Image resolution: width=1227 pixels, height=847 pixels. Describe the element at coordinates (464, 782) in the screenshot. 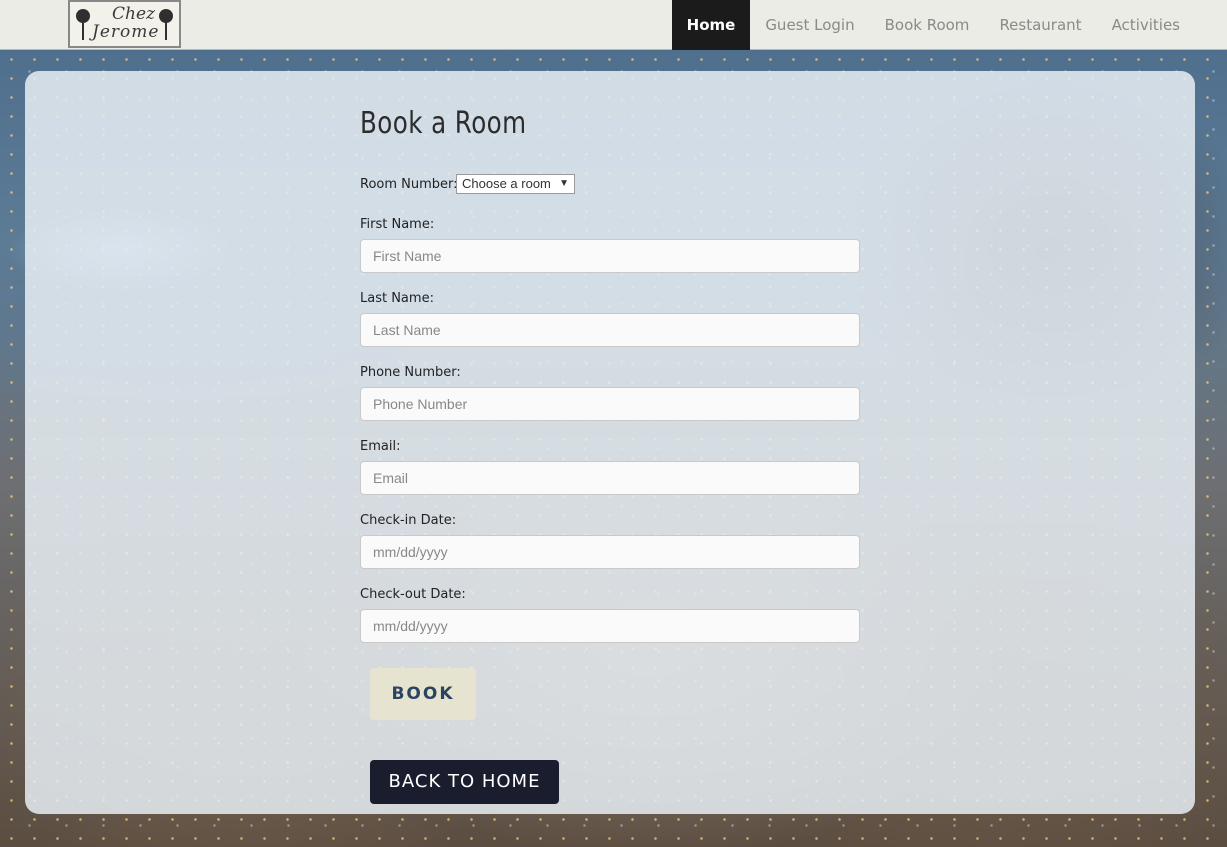

I see `back-to-home-button: BACK TO HOME` at that location.